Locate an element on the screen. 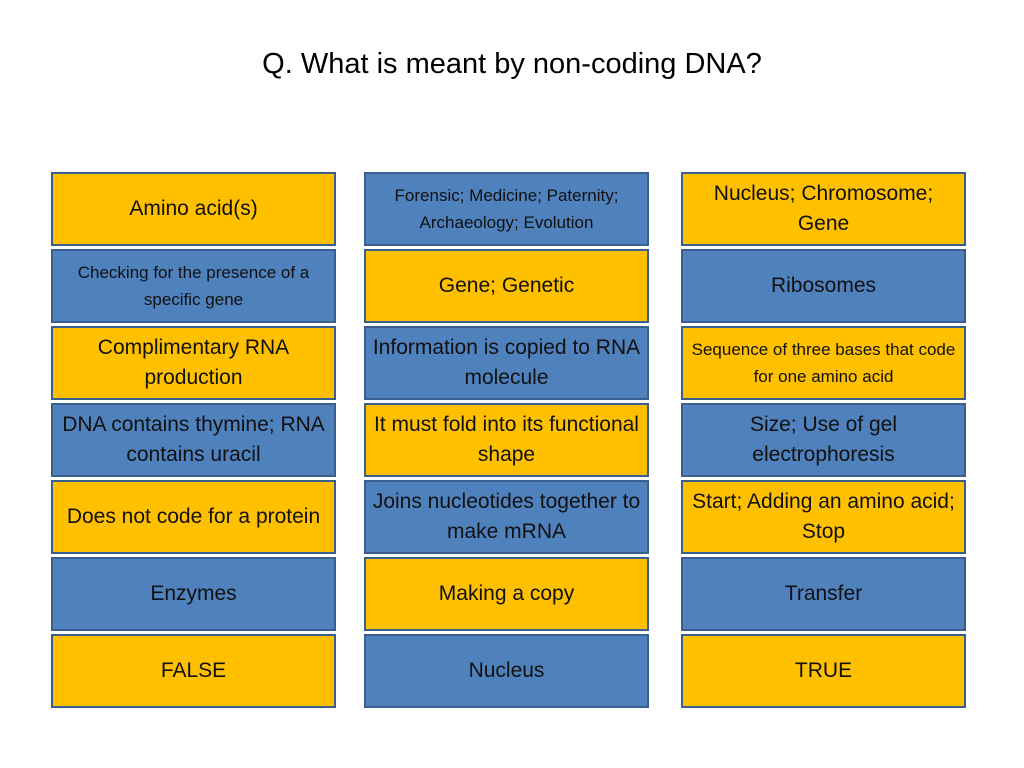  answer-card: Gene; Genetic is located at coordinates (506, 286).